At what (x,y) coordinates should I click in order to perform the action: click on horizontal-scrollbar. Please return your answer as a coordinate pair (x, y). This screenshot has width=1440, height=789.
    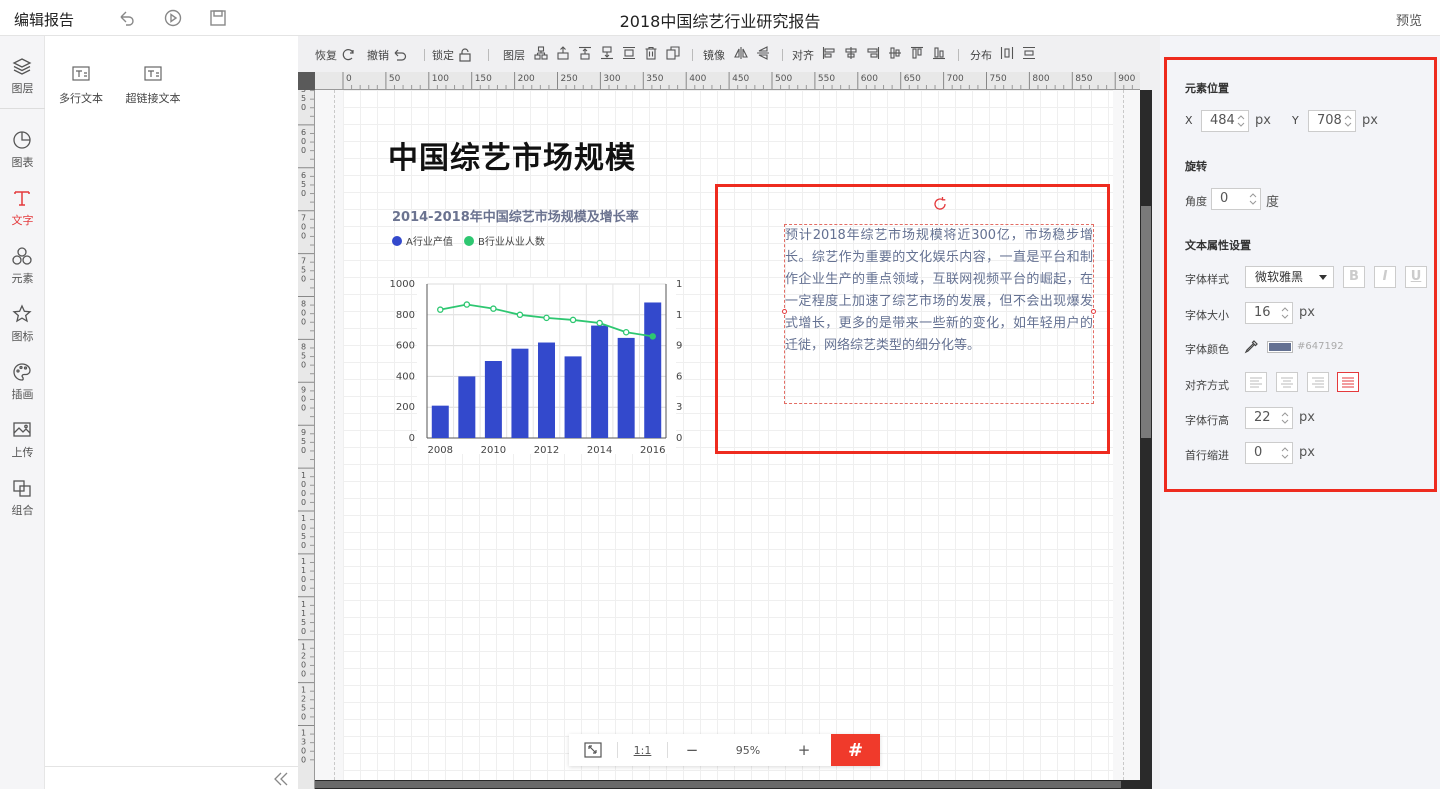
    Looking at the image, I should click on (727, 784).